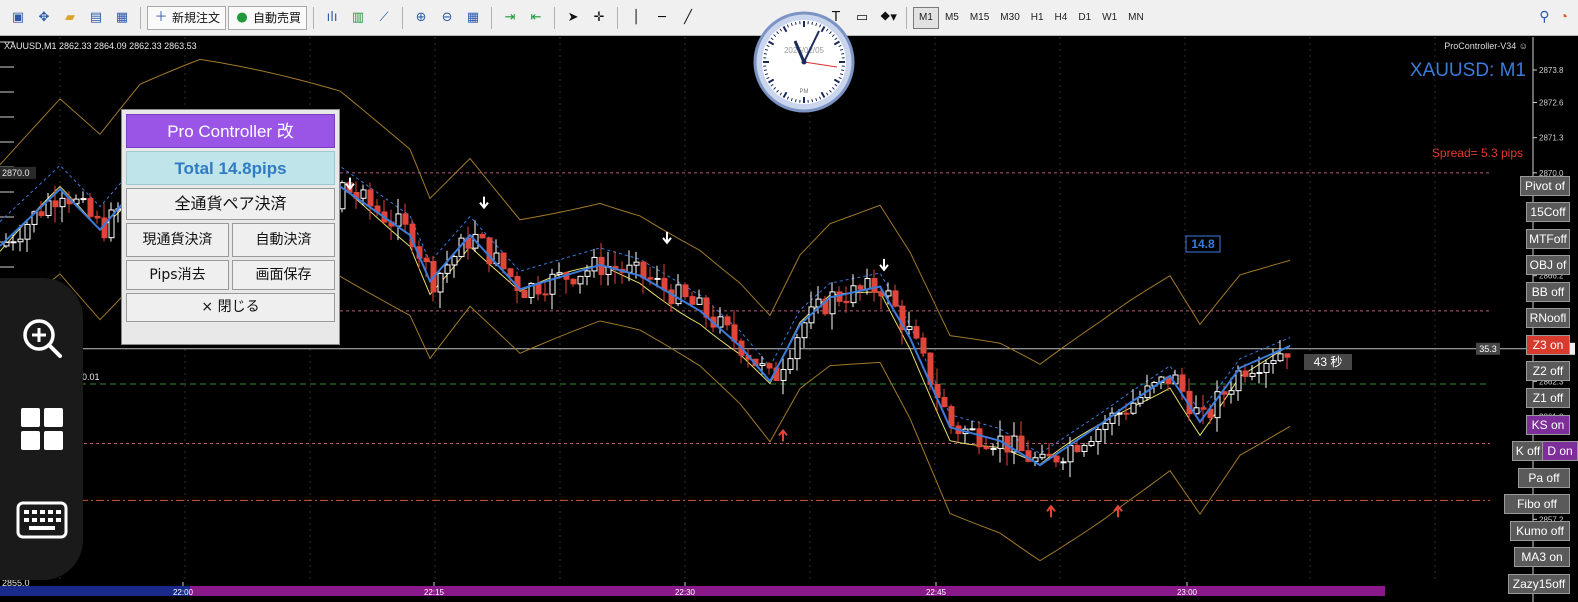  What do you see at coordinates (1548, 239) in the screenshot?
I see `toggle-mtfoff: MTFoff` at bounding box center [1548, 239].